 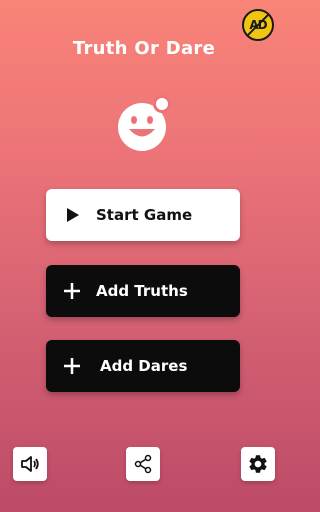 I want to click on gear-icon, so click(x=258, y=464).